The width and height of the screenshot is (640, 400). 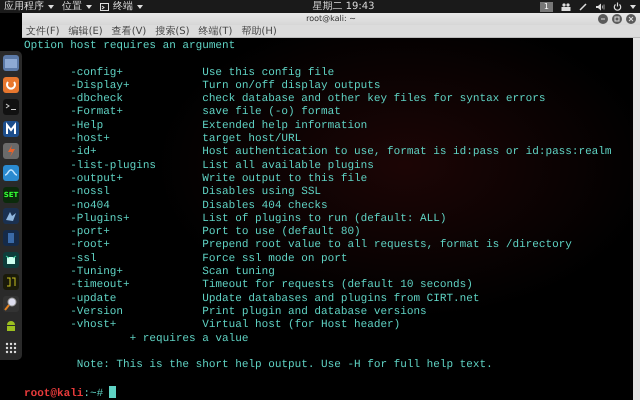 I want to click on option-description: Write output to this file, so click(x=285, y=178).